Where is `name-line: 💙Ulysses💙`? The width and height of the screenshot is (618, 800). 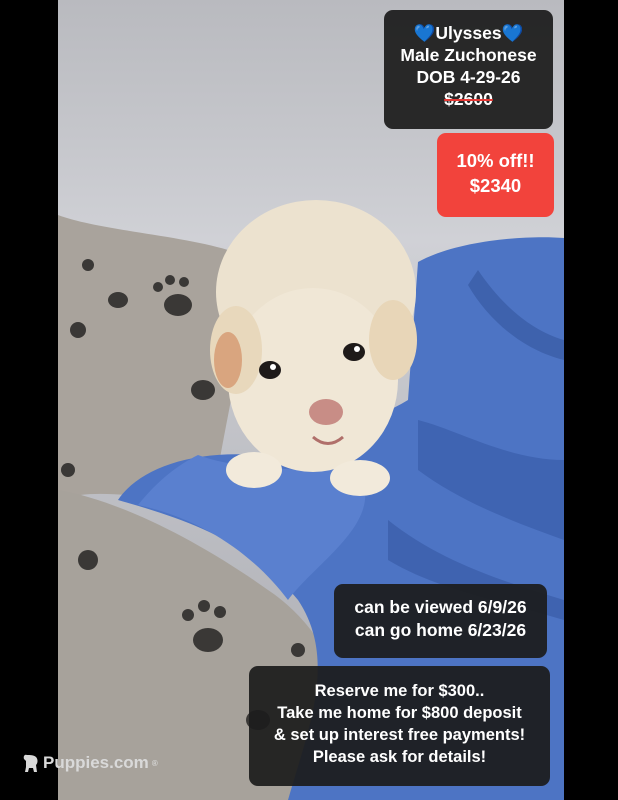
name-line: 💙Ulysses💙 is located at coordinates (468, 33).